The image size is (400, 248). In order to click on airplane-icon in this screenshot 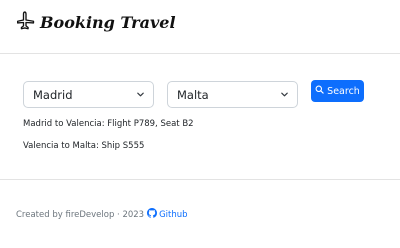, I will do `click(26, 22)`.